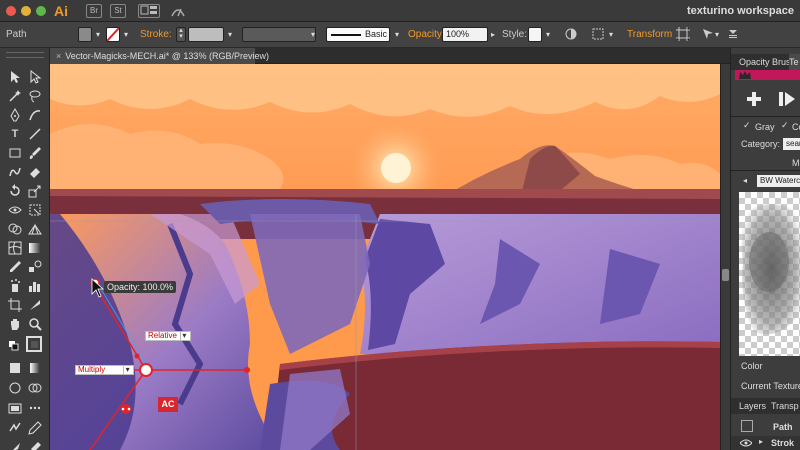 The image size is (800, 450). Describe the element at coordinates (754, 99) in the screenshot. I see `add-texture-icon` at that location.